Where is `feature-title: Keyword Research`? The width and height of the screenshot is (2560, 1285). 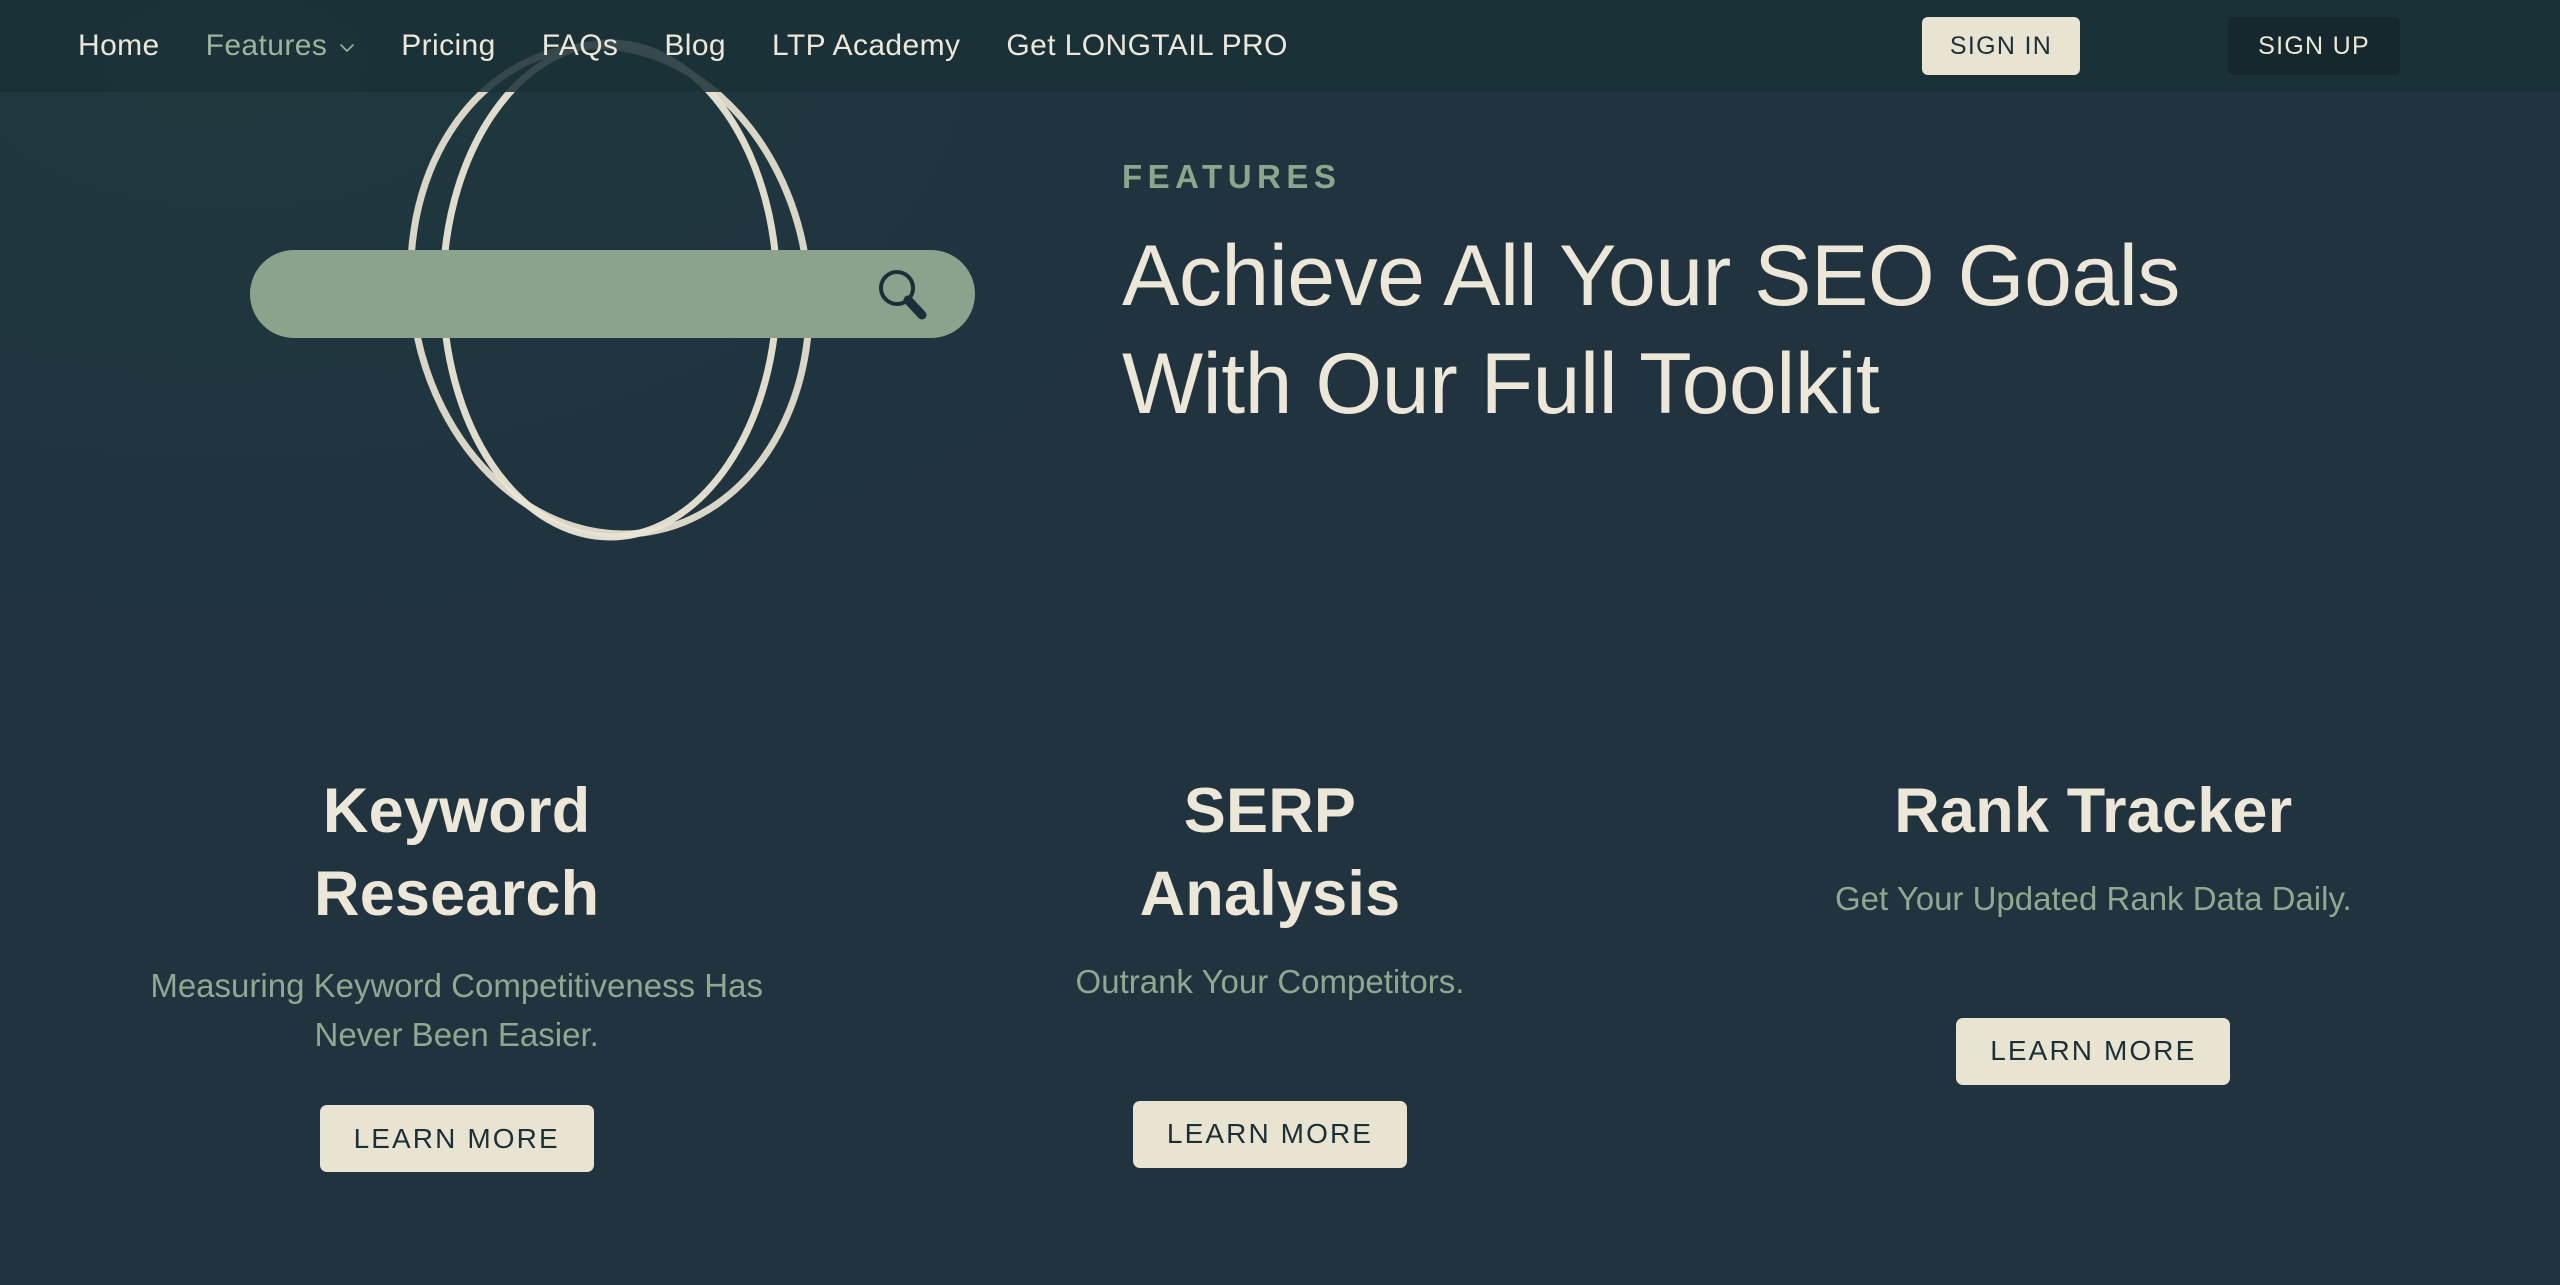 feature-title: Keyword Research is located at coordinates (457, 853).